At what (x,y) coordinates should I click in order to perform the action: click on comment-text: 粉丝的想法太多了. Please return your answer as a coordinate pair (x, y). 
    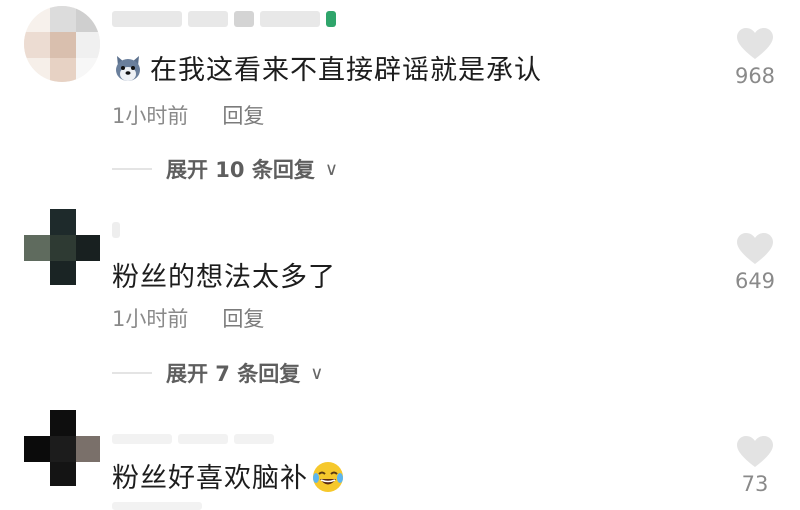
    Looking at the image, I should click on (224, 274).